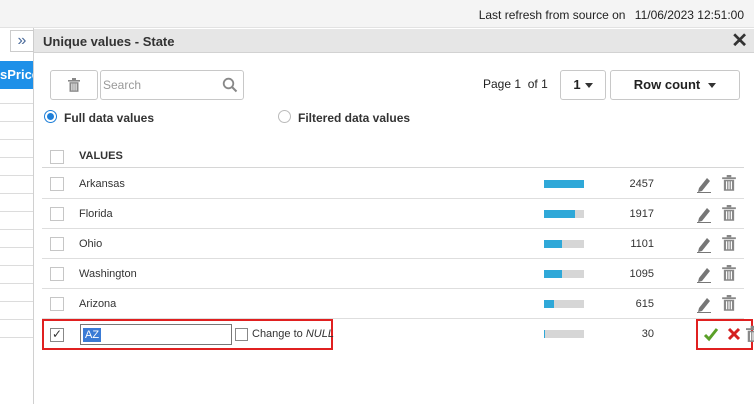 The width and height of the screenshot is (754, 404). What do you see at coordinates (22, 41) in the screenshot?
I see `double-chevron-right-icon: »` at bounding box center [22, 41].